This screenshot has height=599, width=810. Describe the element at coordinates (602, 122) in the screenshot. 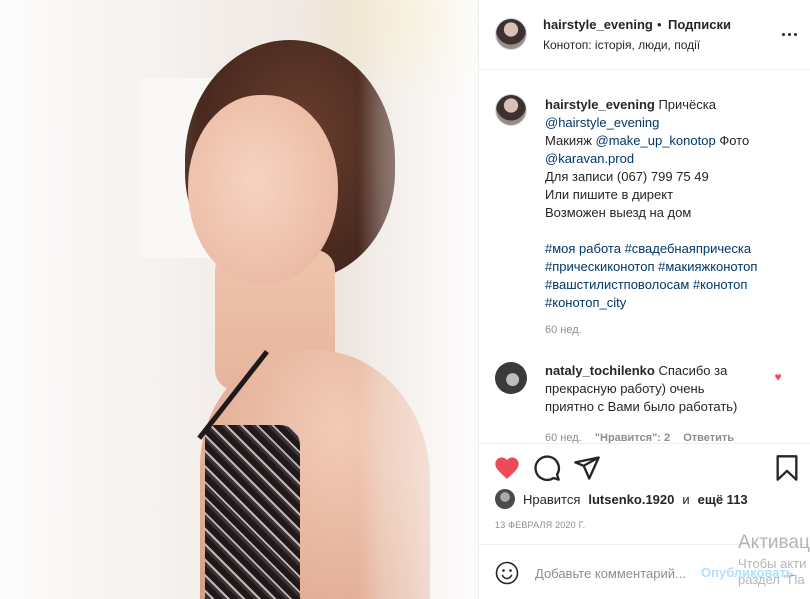

I see `mention-link: @hairstyle_evening` at that location.